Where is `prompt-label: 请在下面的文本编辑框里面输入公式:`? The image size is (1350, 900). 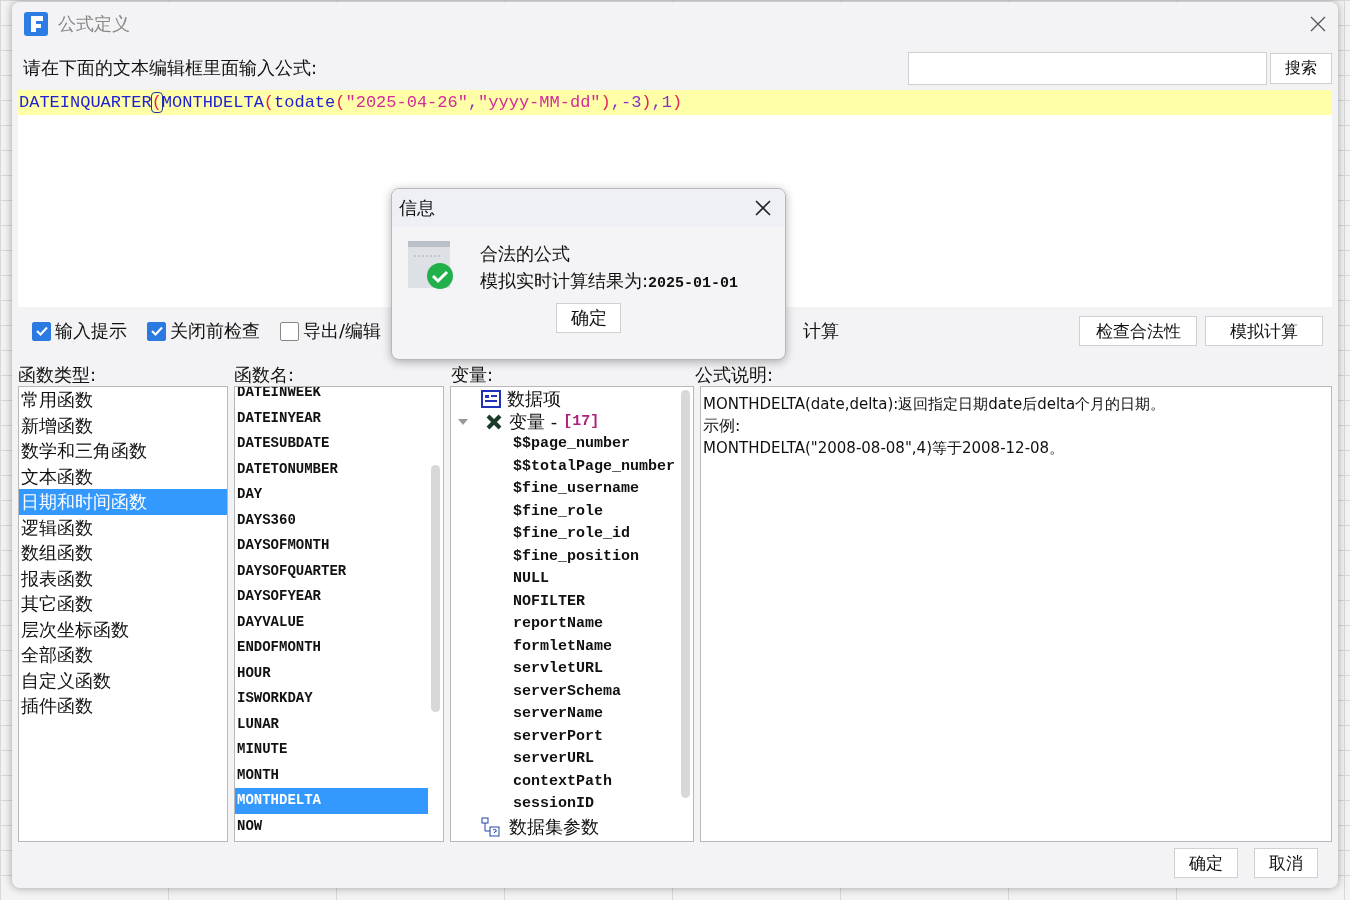 prompt-label: 请在下面的文本编辑框里面输入公式: is located at coordinates (170, 68).